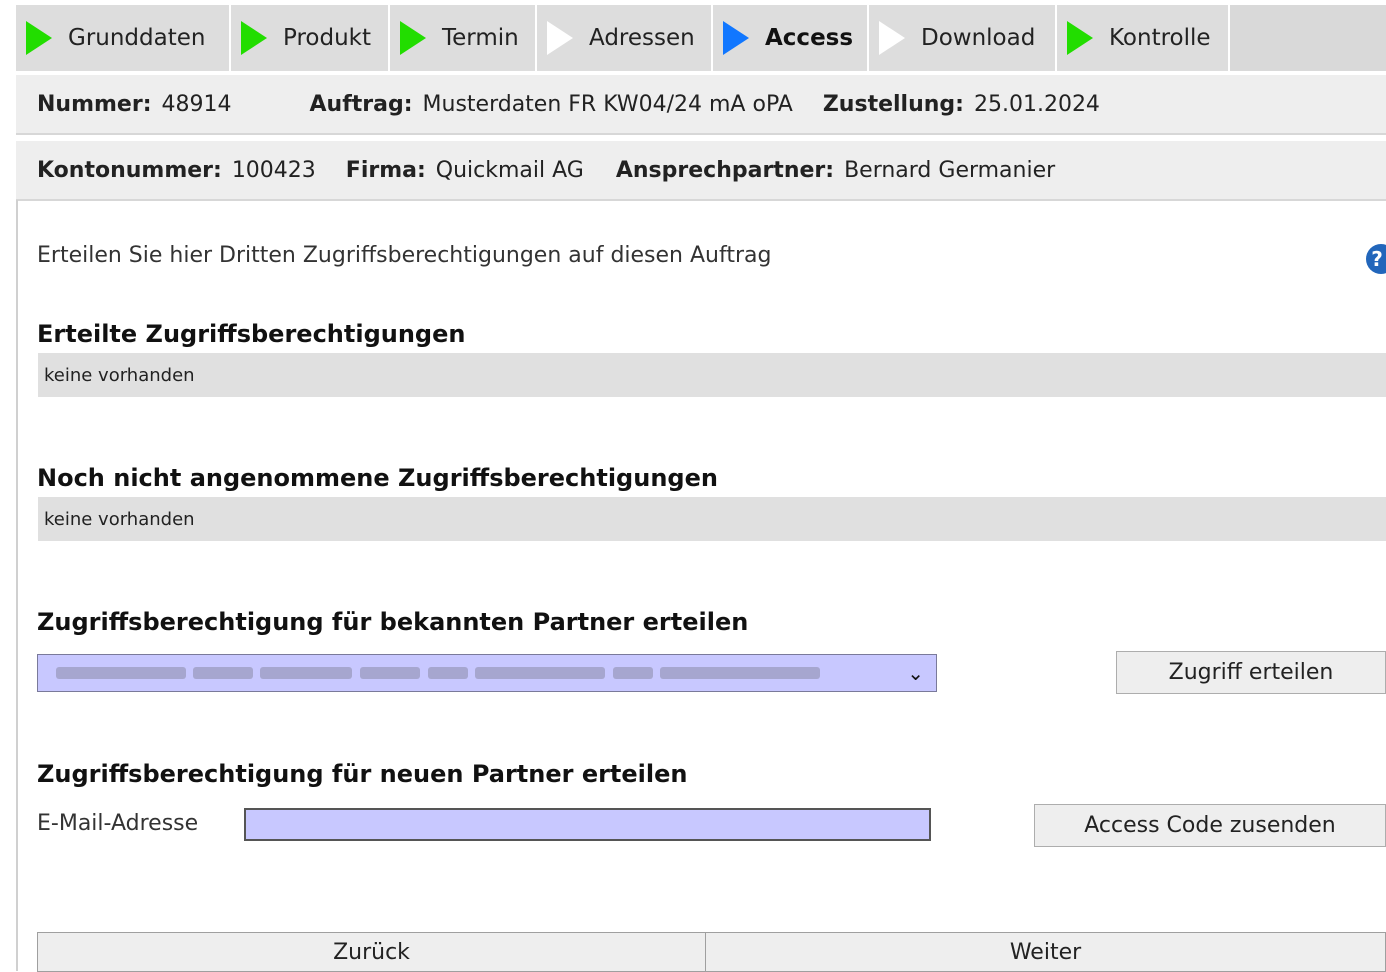 The height and width of the screenshot is (972, 1386). What do you see at coordinates (1045, 952) in the screenshot?
I see `next-button: Weiter` at bounding box center [1045, 952].